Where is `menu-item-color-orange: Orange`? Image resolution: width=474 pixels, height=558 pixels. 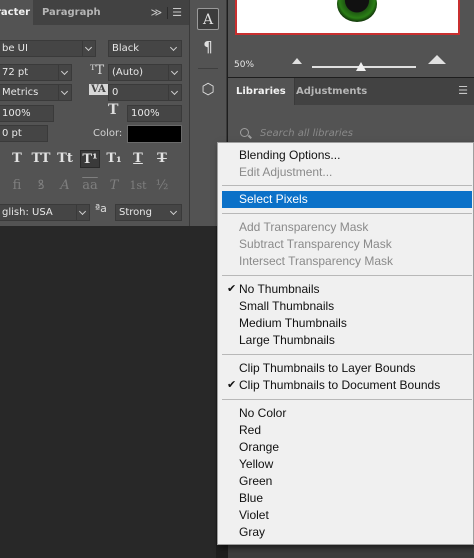 menu-item-color-orange: Orange is located at coordinates (347, 447).